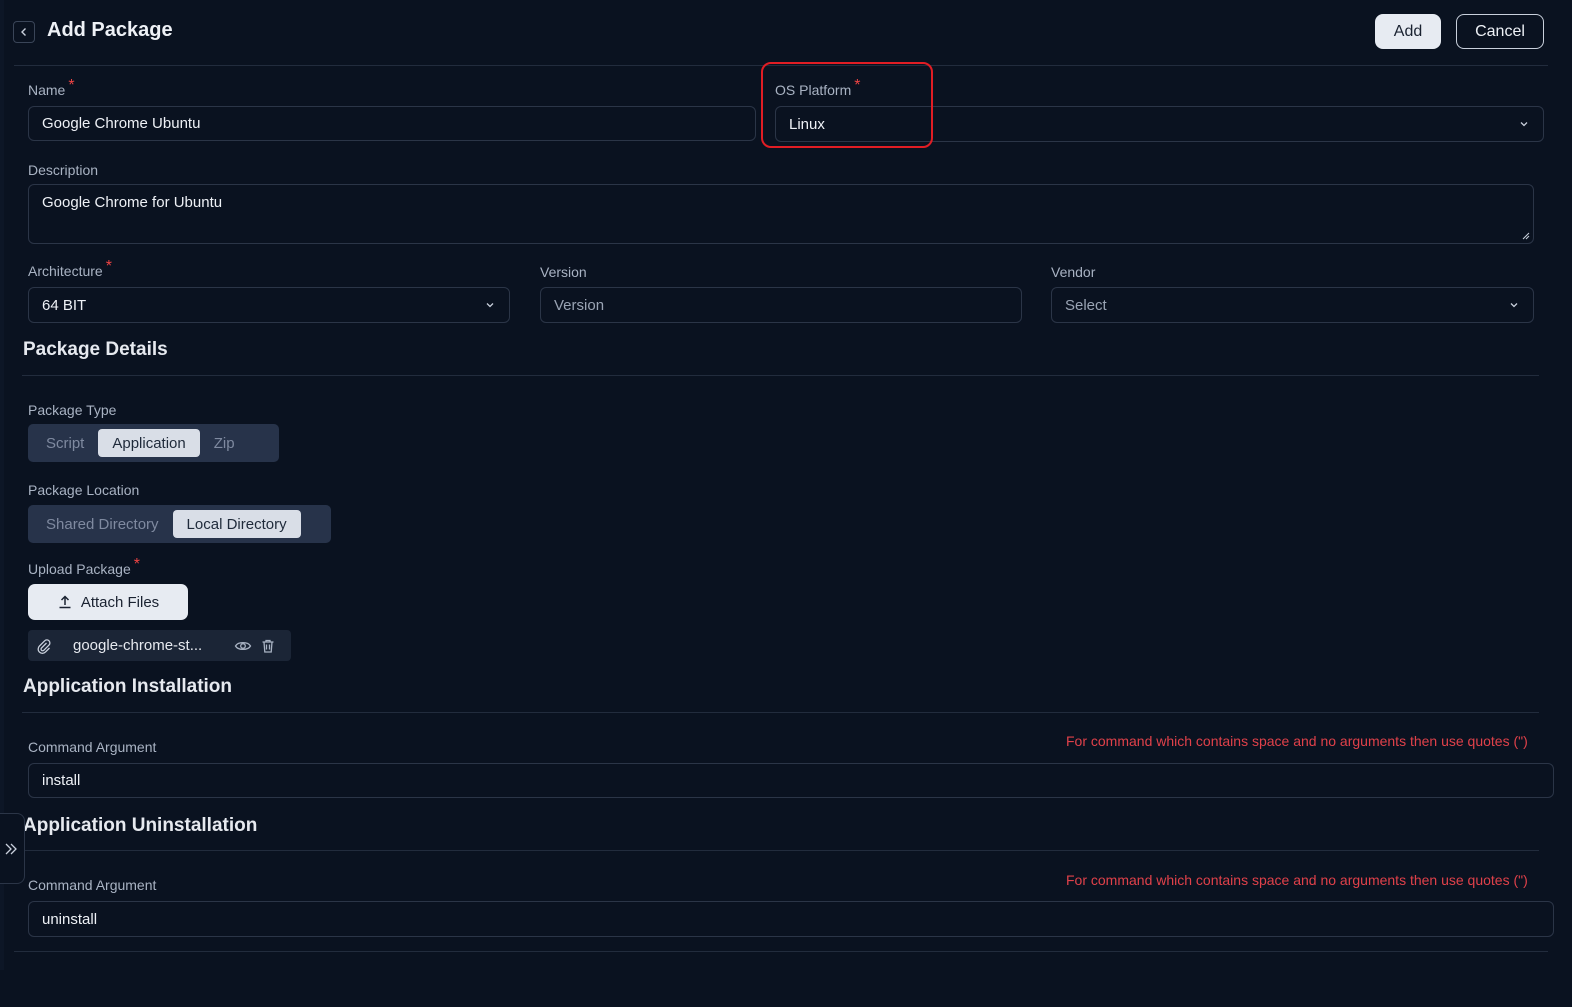  I want to click on application-installation-title: Application Installation, so click(128, 686).